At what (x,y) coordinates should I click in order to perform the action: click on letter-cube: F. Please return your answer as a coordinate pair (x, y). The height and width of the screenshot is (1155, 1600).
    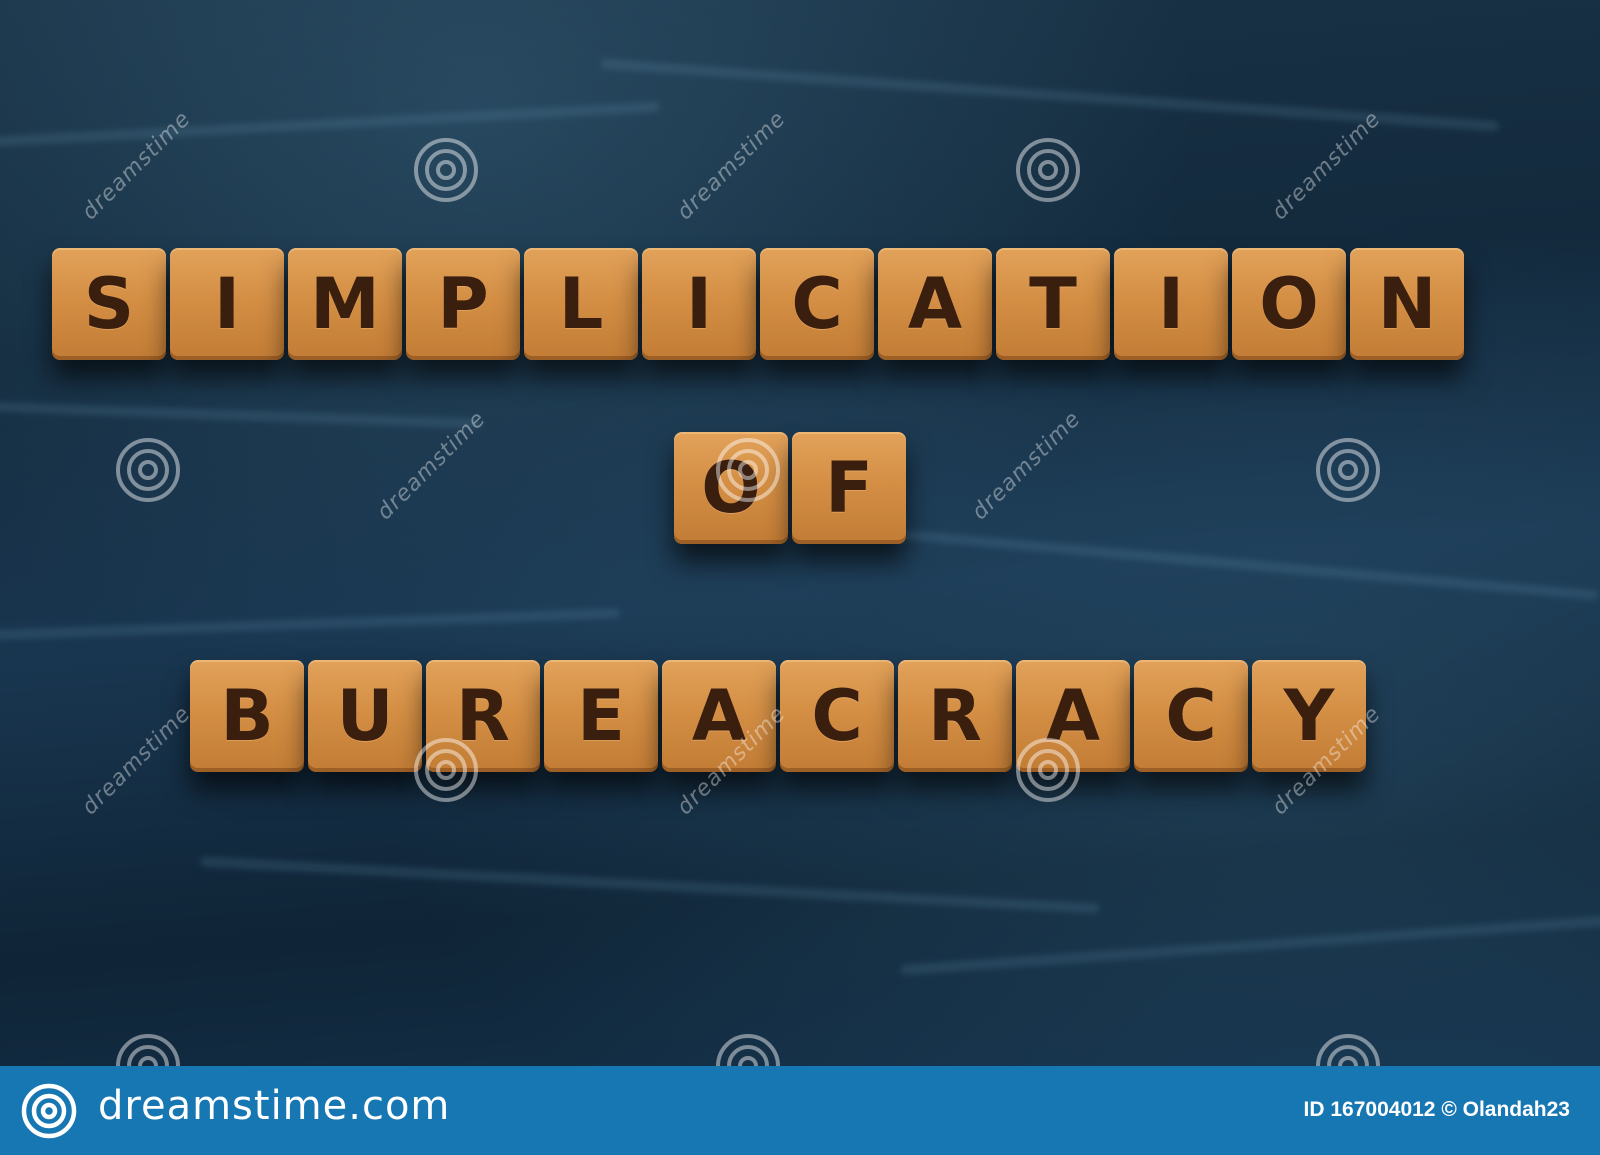
    Looking at the image, I should click on (849, 488).